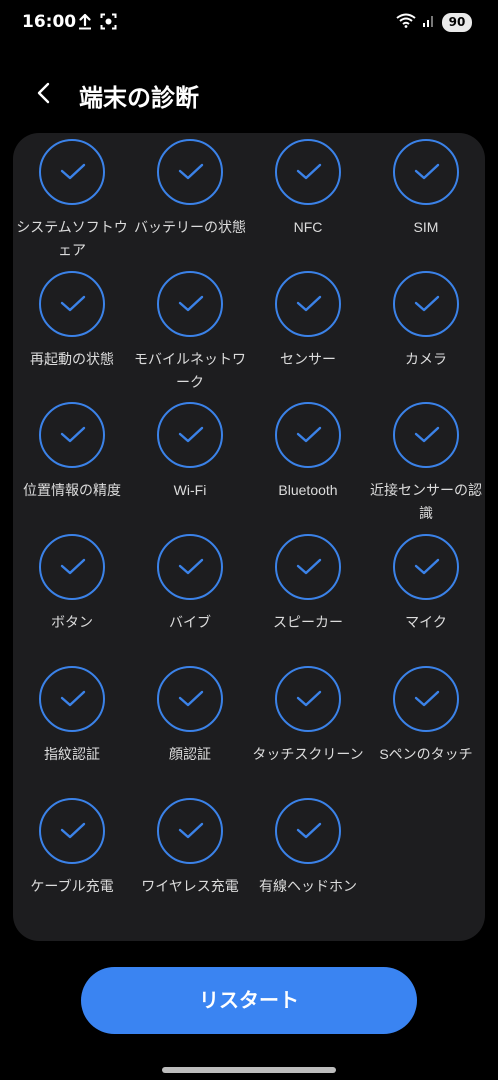 This screenshot has height=1080, width=498. I want to click on diagnostic-label: 指紋認証, so click(72, 754).